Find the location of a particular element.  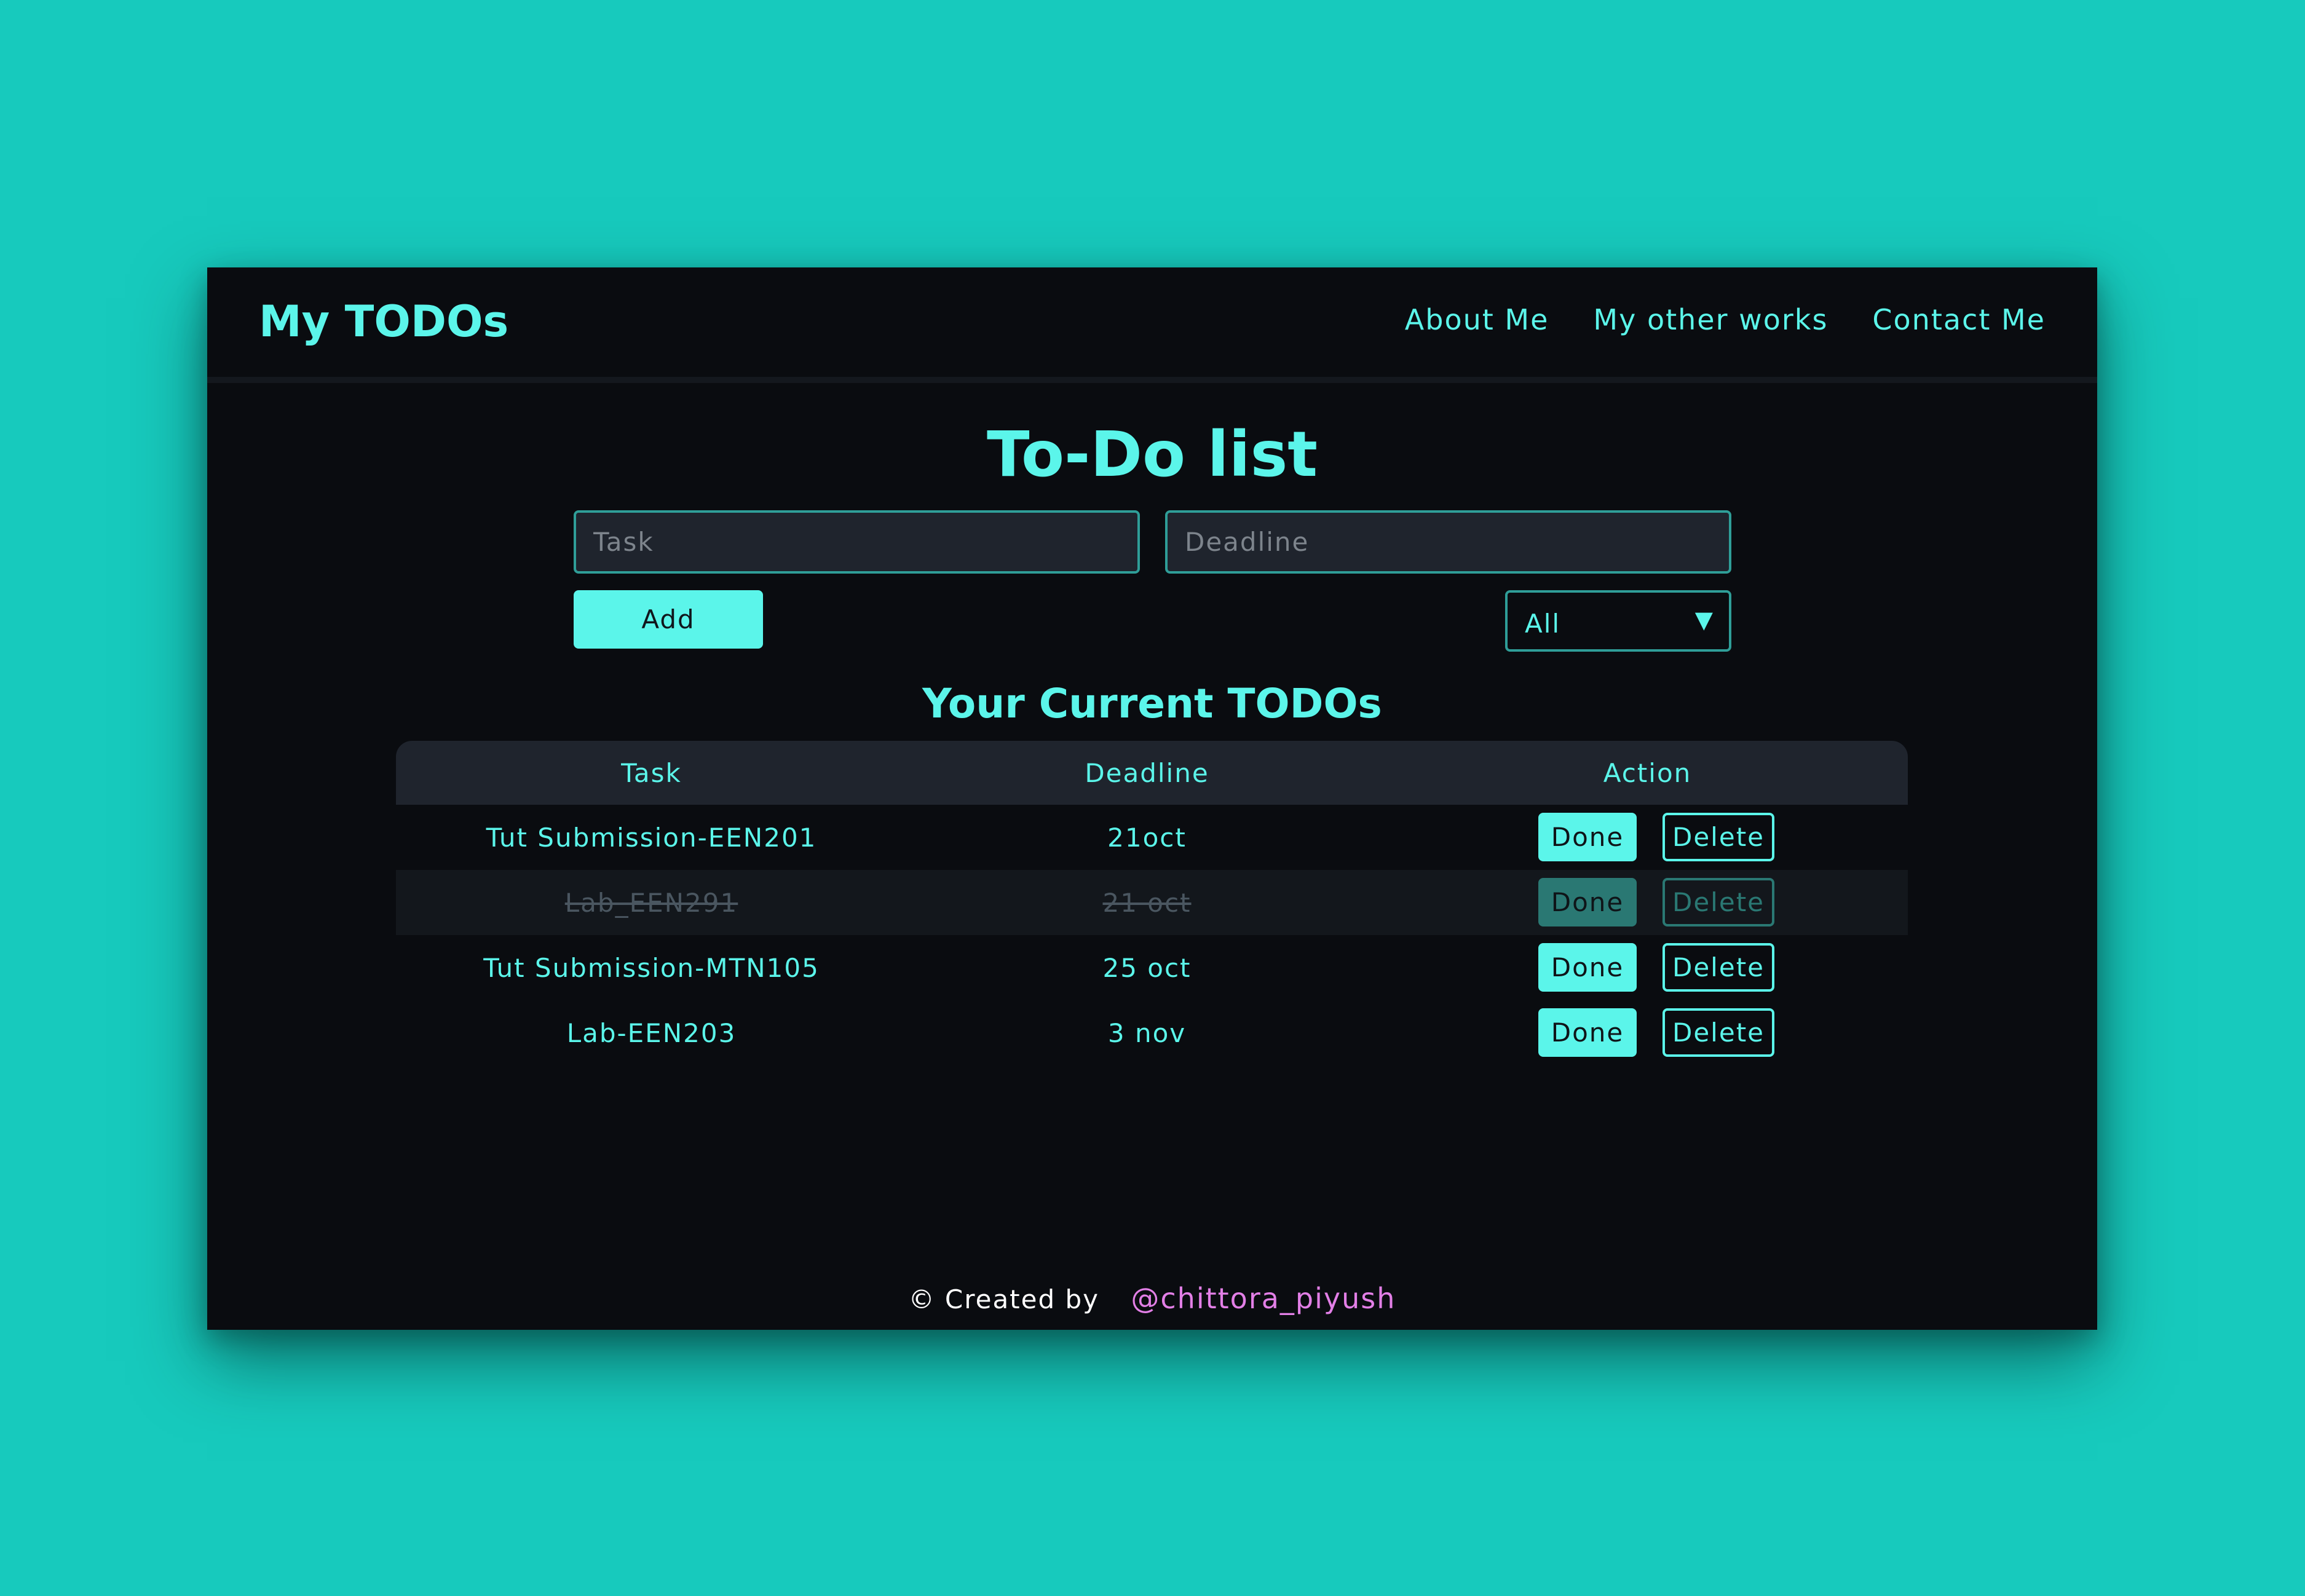

filter-select: All ▼ is located at coordinates (1618, 621).